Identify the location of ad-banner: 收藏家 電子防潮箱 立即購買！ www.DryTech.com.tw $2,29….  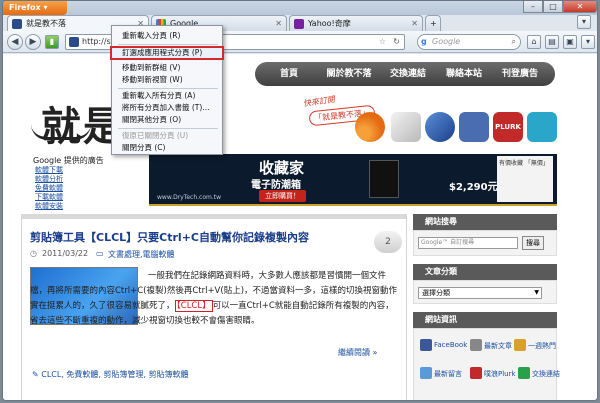
(353, 180).